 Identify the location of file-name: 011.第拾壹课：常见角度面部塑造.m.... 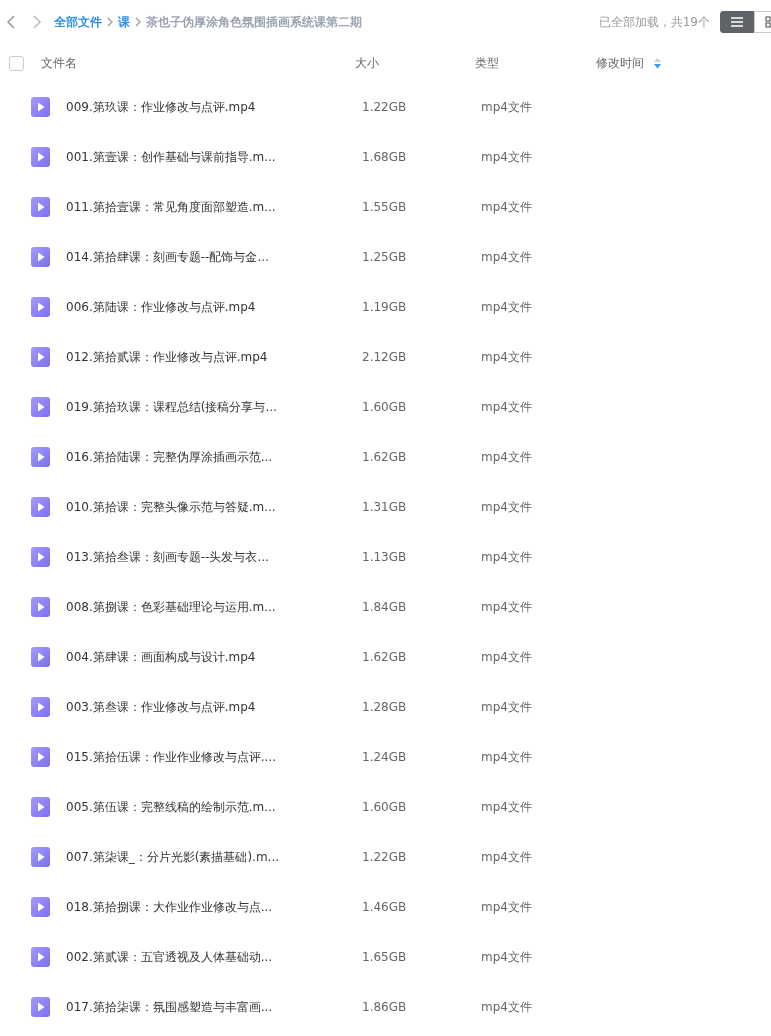
(171, 207).